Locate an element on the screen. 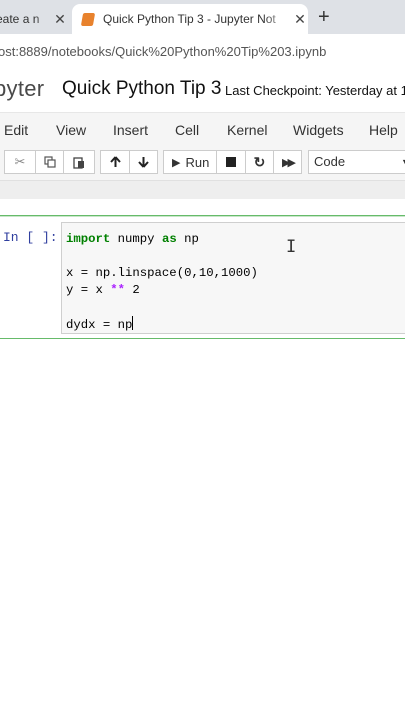 The width and height of the screenshot is (405, 720). text-cursor is located at coordinates (133, 323).